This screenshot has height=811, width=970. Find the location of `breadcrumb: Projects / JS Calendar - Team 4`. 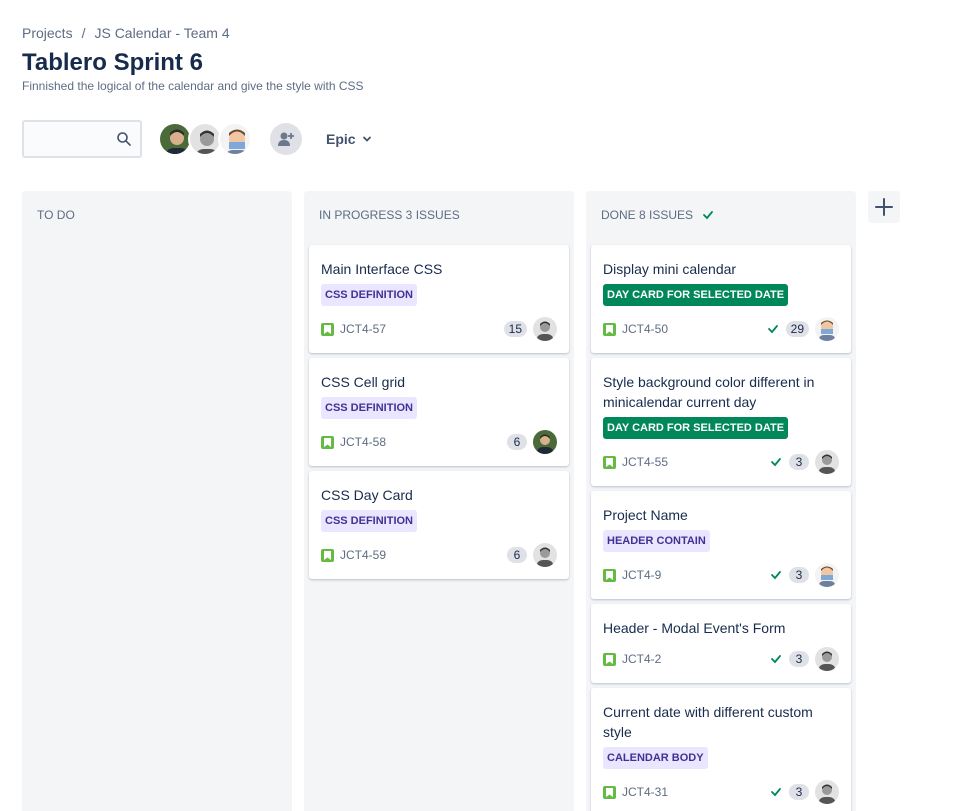

breadcrumb: Projects / JS Calendar - Team 4 is located at coordinates (126, 33).